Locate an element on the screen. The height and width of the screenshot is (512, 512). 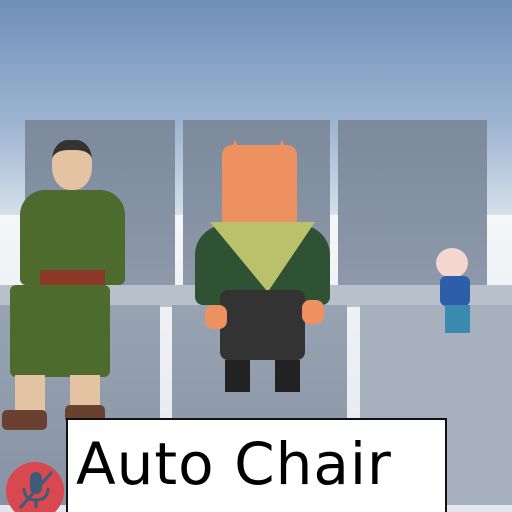
caption-box: Auto Chair is located at coordinates (256, 465).